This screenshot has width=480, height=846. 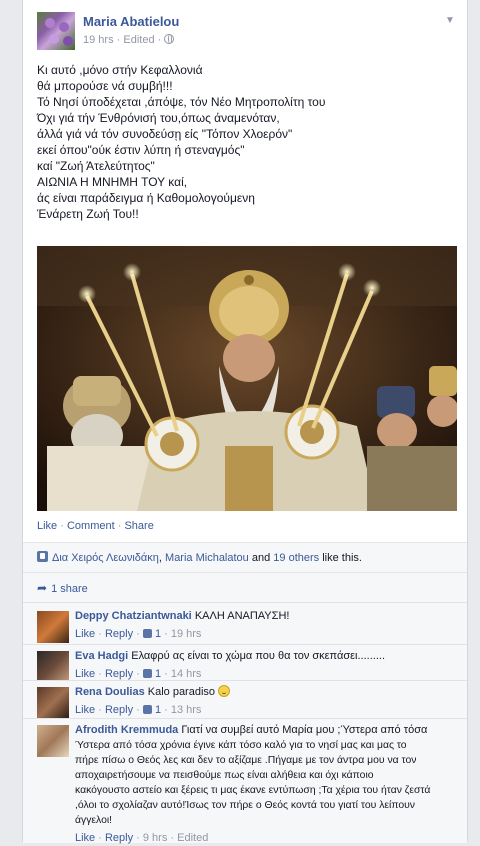 What do you see at coordinates (112, 182) in the screenshot?
I see `post-line: ΑΙΩΝΙΑ Η ΜΝΗΜΗ ΤΟΥ καί,` at bounding box center [112, 182].